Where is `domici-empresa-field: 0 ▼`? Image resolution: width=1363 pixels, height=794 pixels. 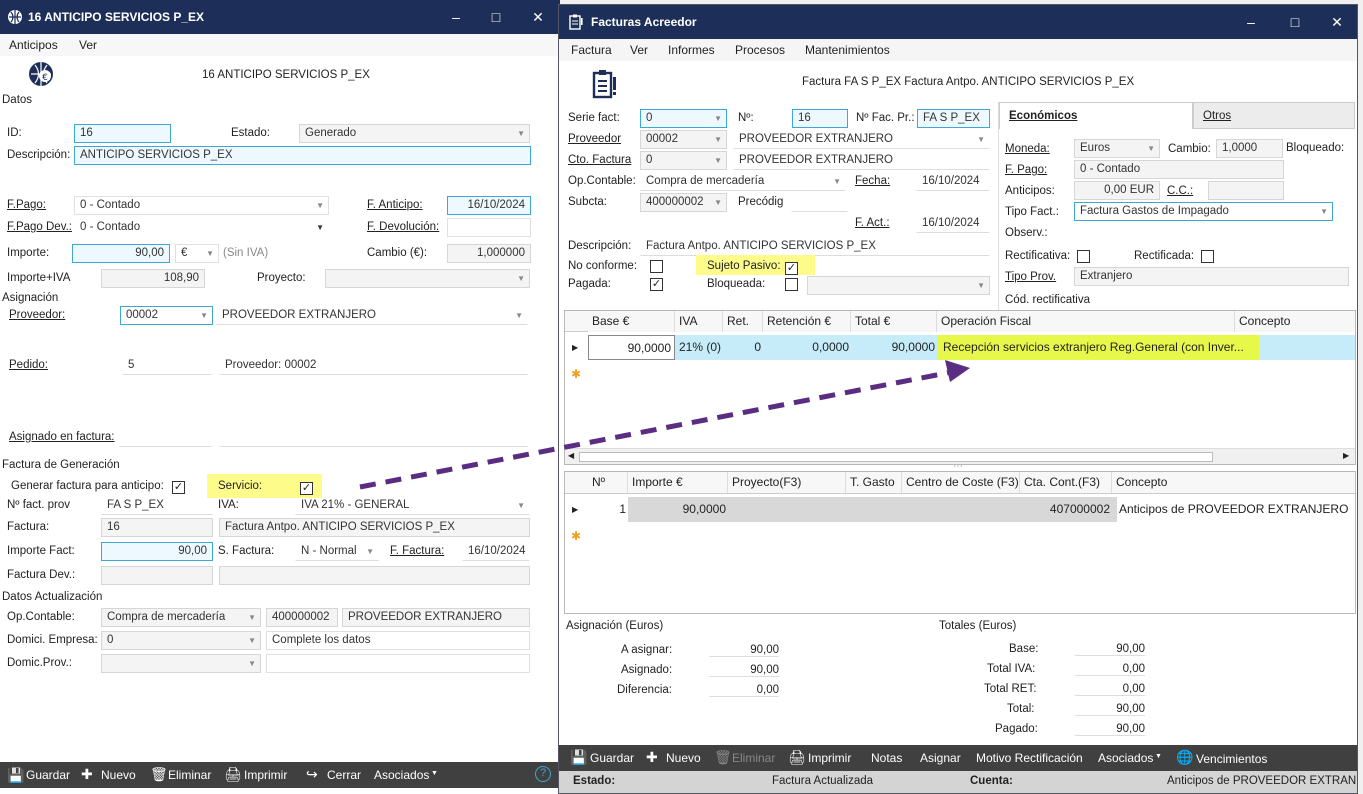
domici-empresa-field: 0 ▼ is located at coordinates (181, 640).